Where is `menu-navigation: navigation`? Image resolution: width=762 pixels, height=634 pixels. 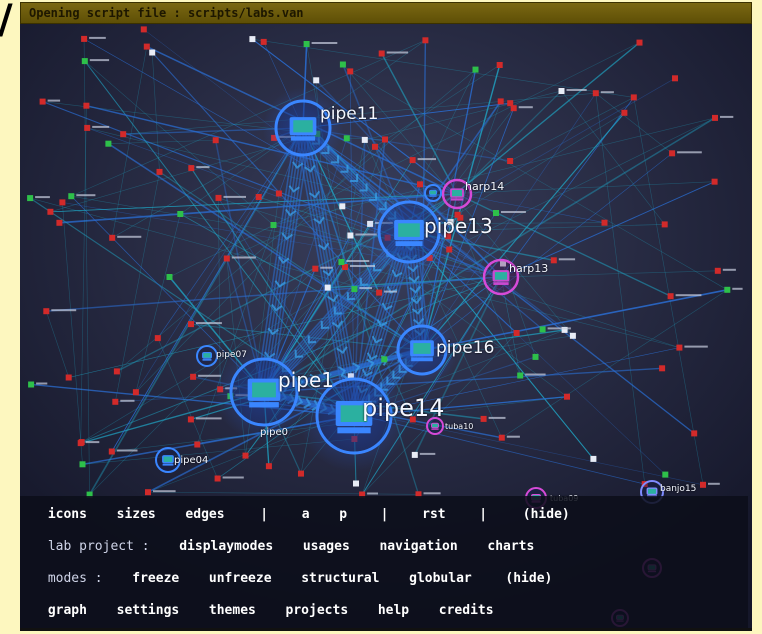
menu-navigation: navigation is located at coordinates (418, 547).